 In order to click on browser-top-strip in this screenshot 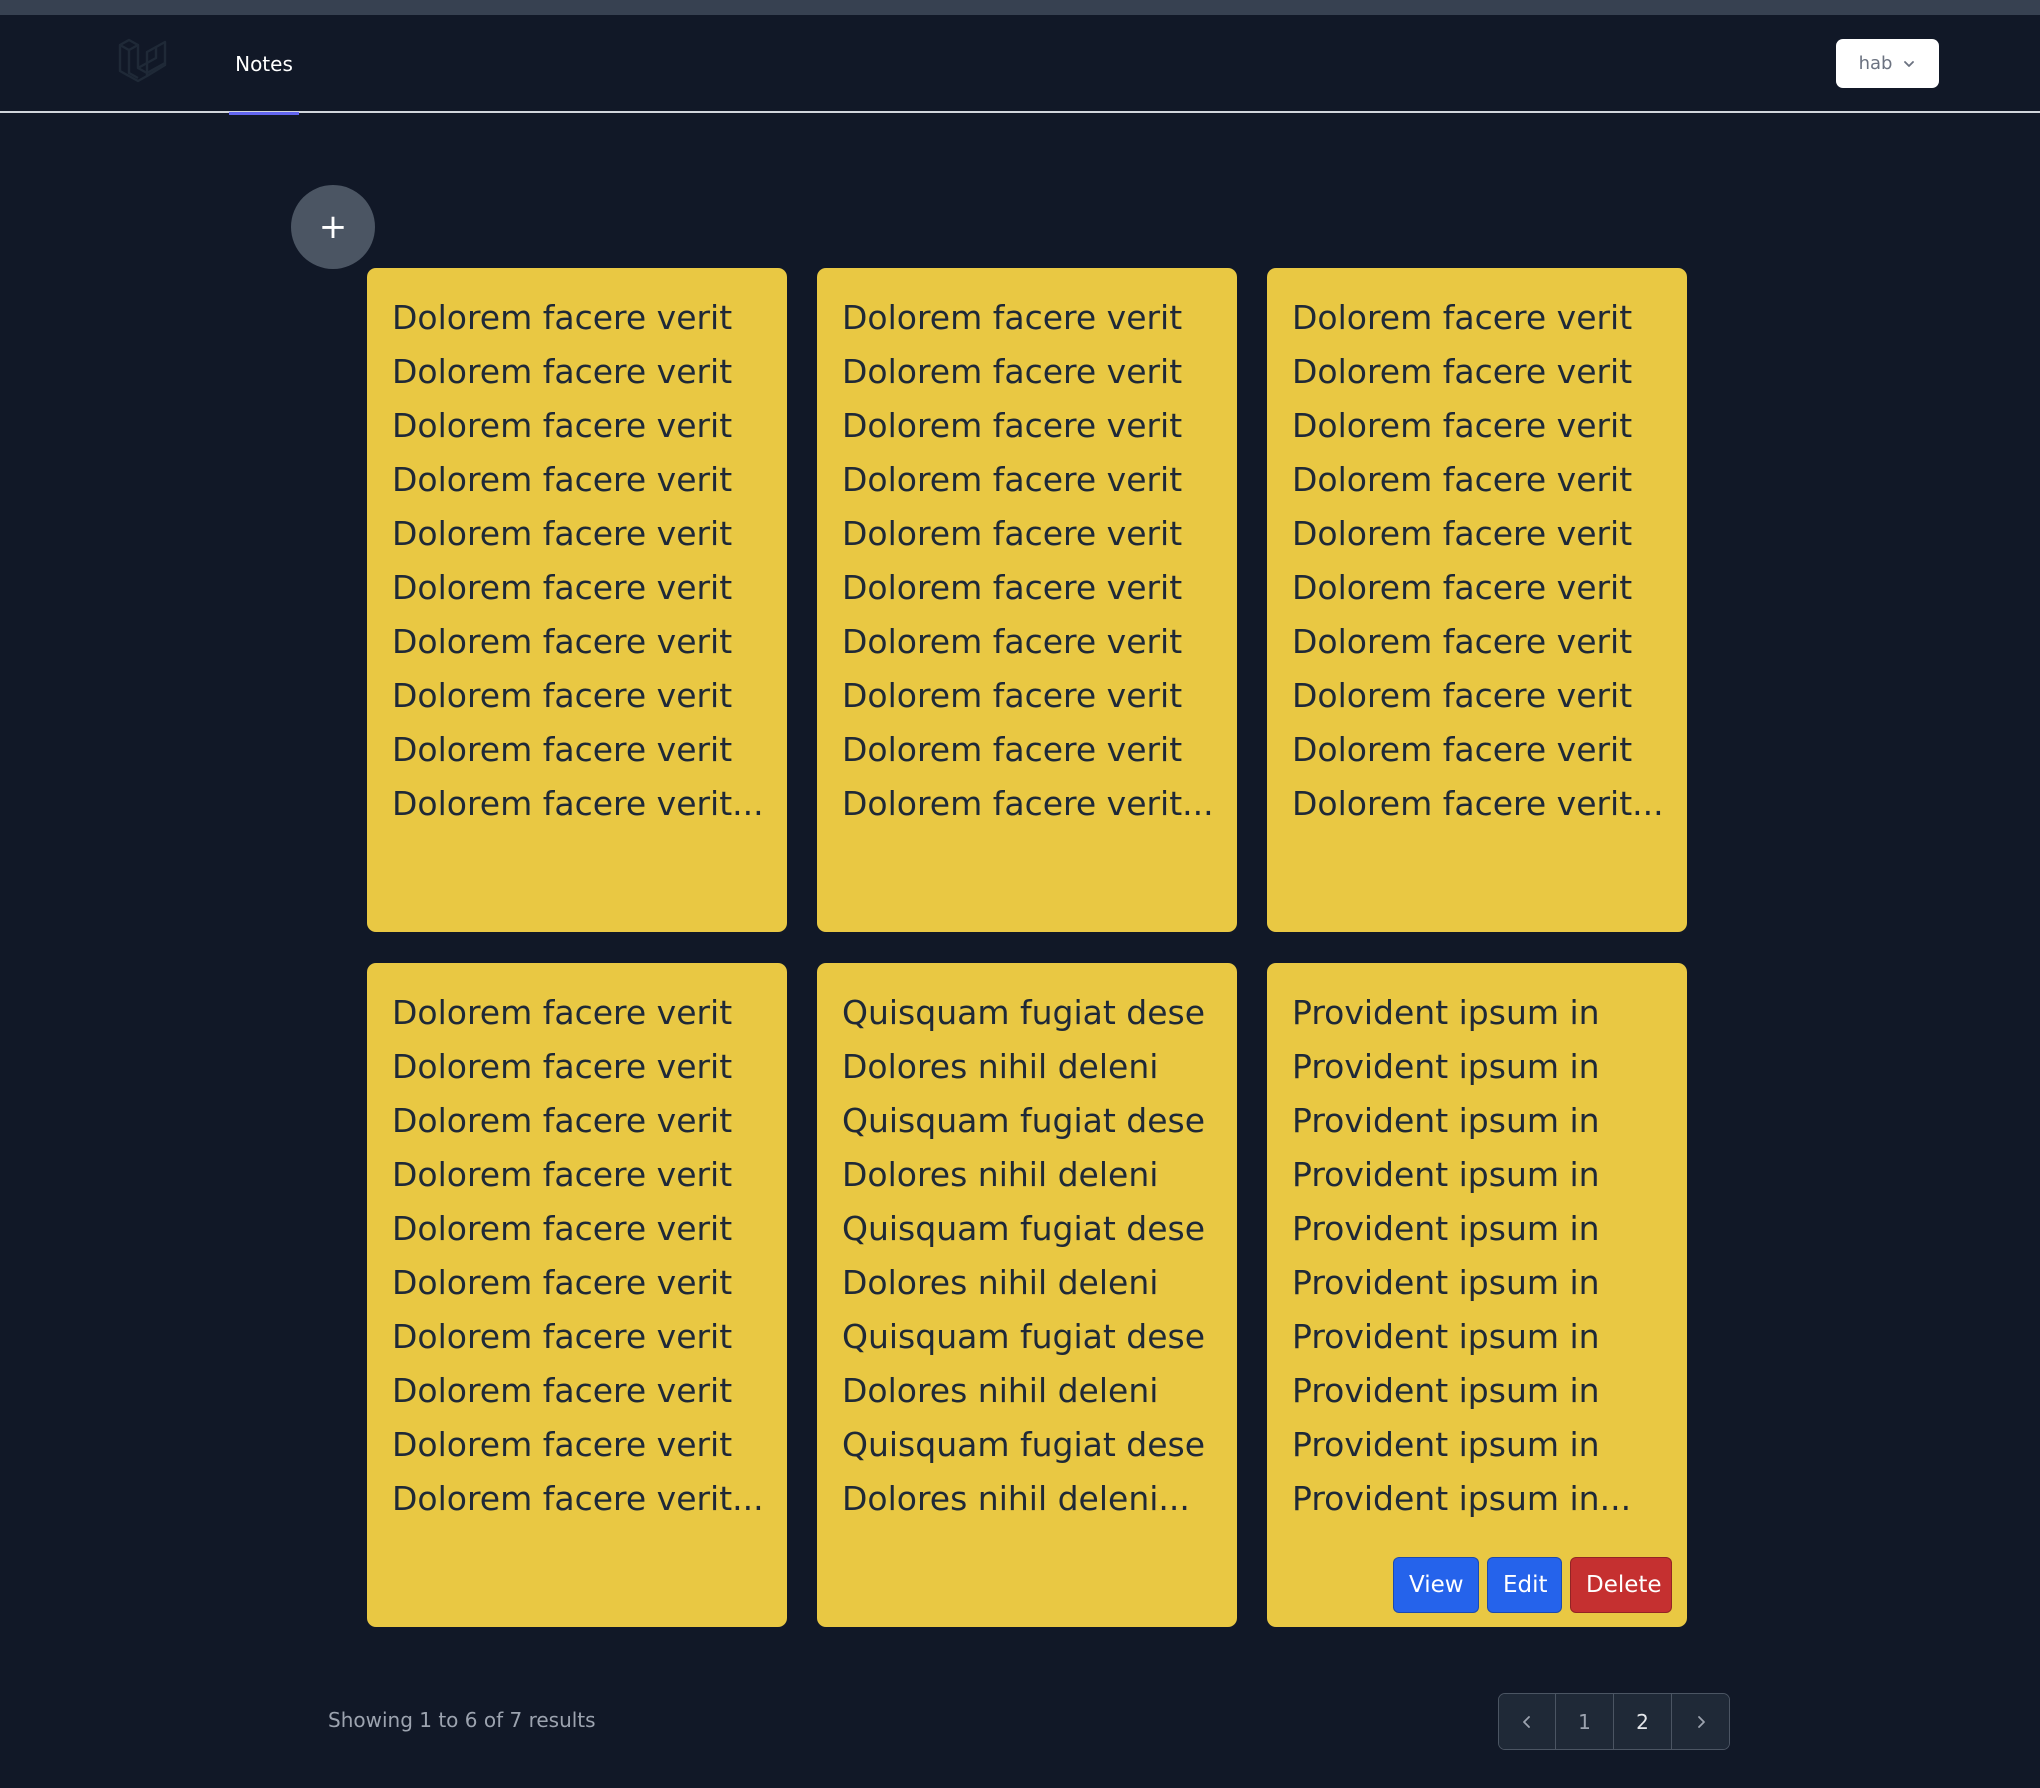, I will do `click(1020, 7)`.